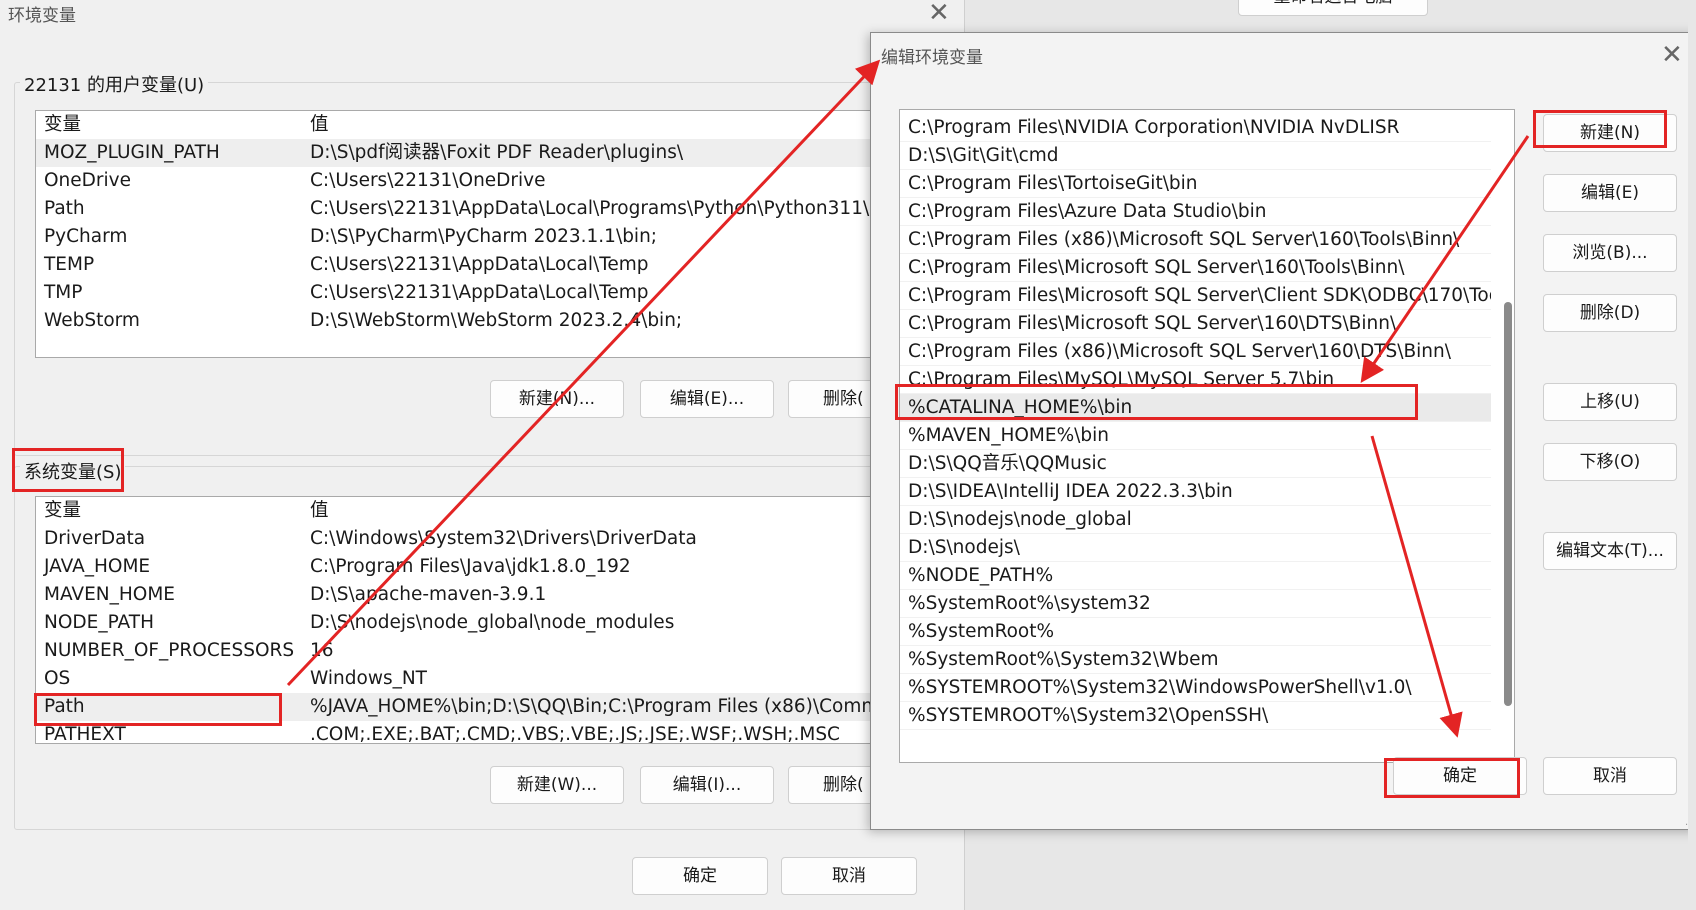  What do you see at coordinates (1416, 586) in the screenshot?
I see `arrow-list-to-ok` at bounding box center [1416, 586].